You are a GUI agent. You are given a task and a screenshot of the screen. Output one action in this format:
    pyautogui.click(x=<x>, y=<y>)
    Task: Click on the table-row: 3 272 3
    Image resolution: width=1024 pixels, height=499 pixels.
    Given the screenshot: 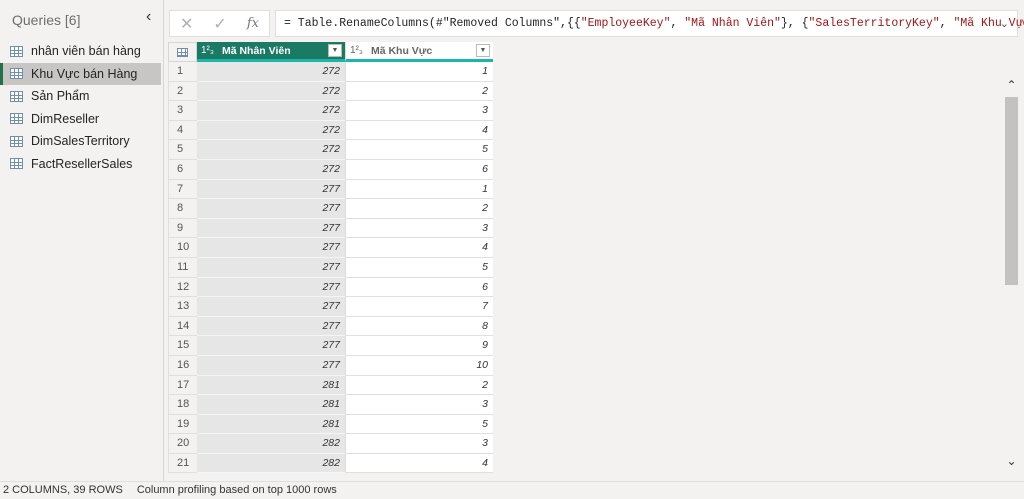 What is the action you would take?
    pyautogui.click(x=331, y=111)
    